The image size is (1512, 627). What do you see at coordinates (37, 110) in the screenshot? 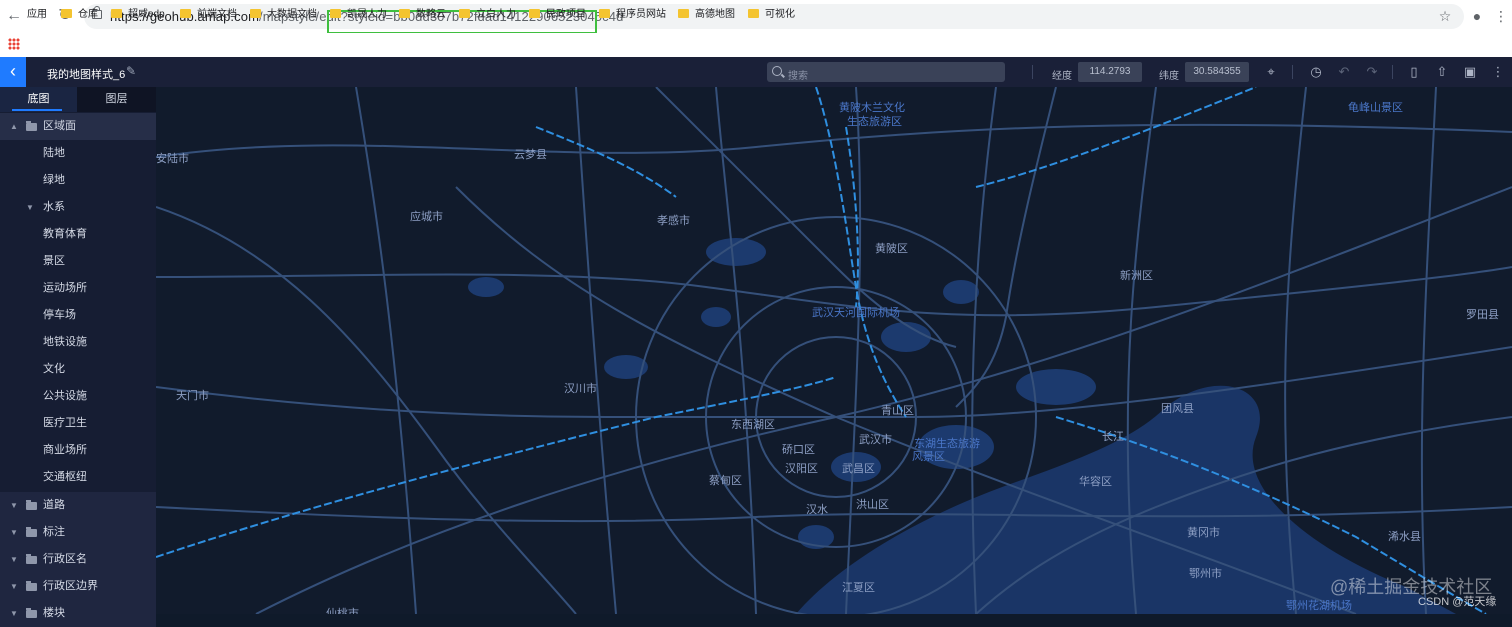
I see `tab-active-indicator` at bounding box center [37, 110].